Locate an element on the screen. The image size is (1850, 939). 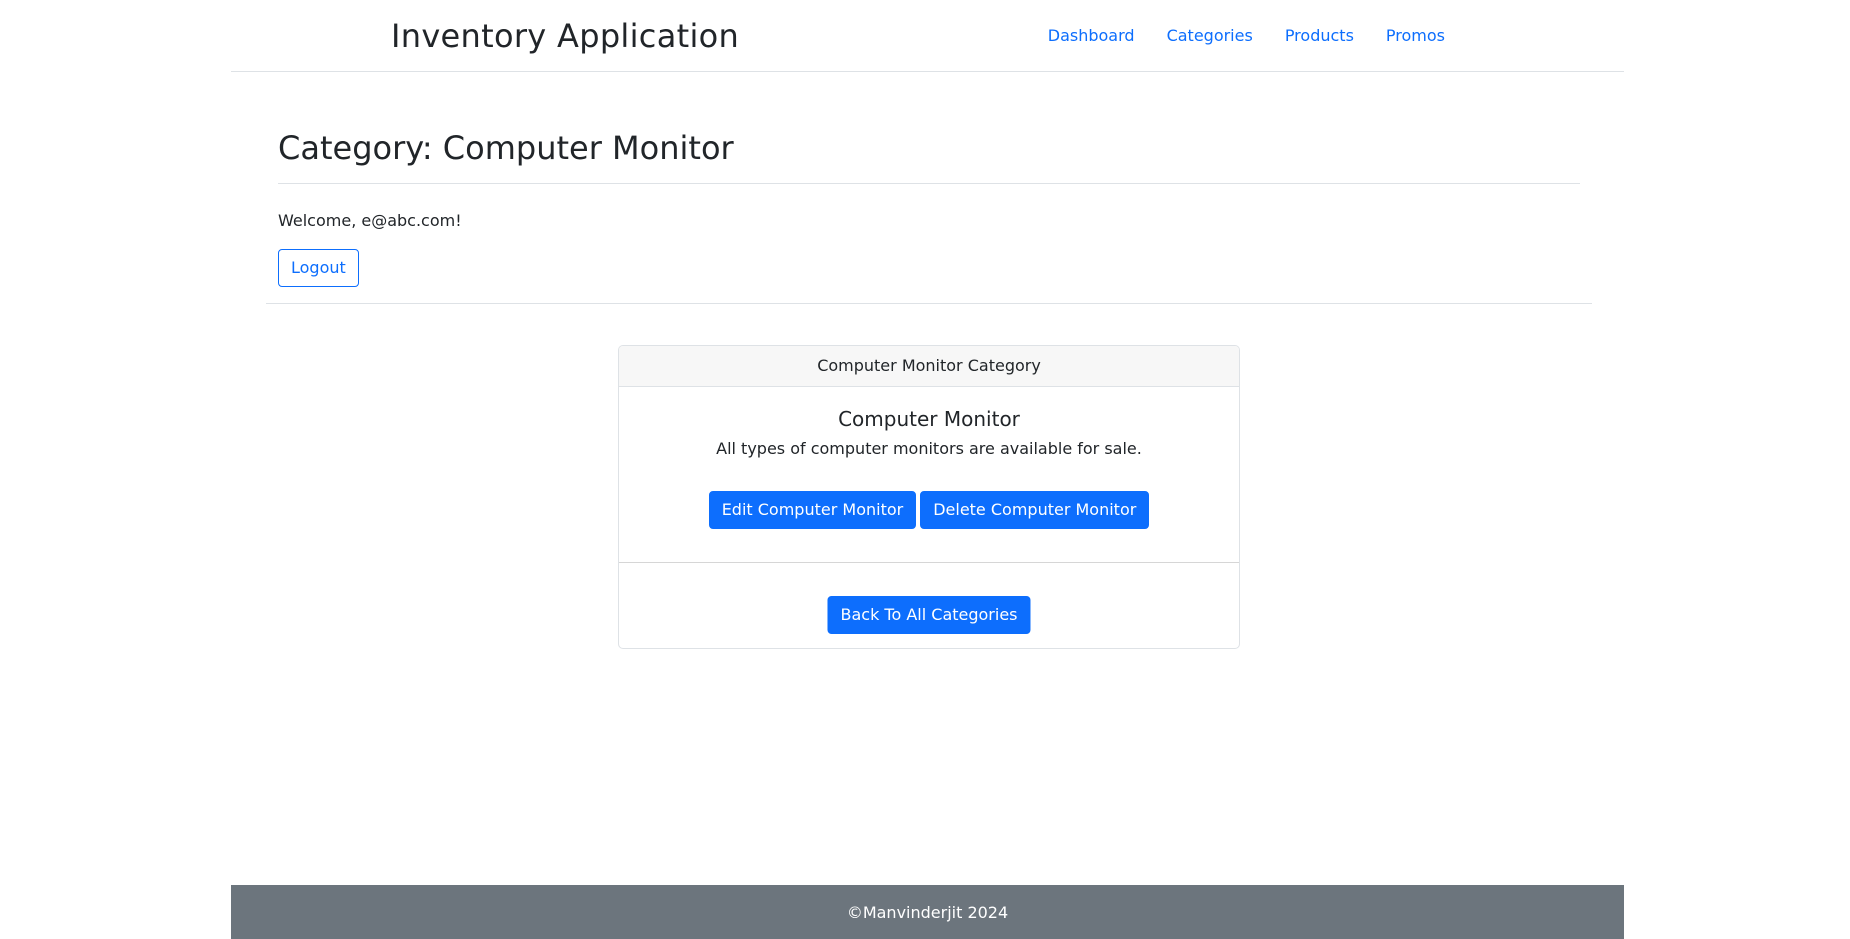
page-footer: ©Manvinderjit 2024 is located at coordinates (927, 912).